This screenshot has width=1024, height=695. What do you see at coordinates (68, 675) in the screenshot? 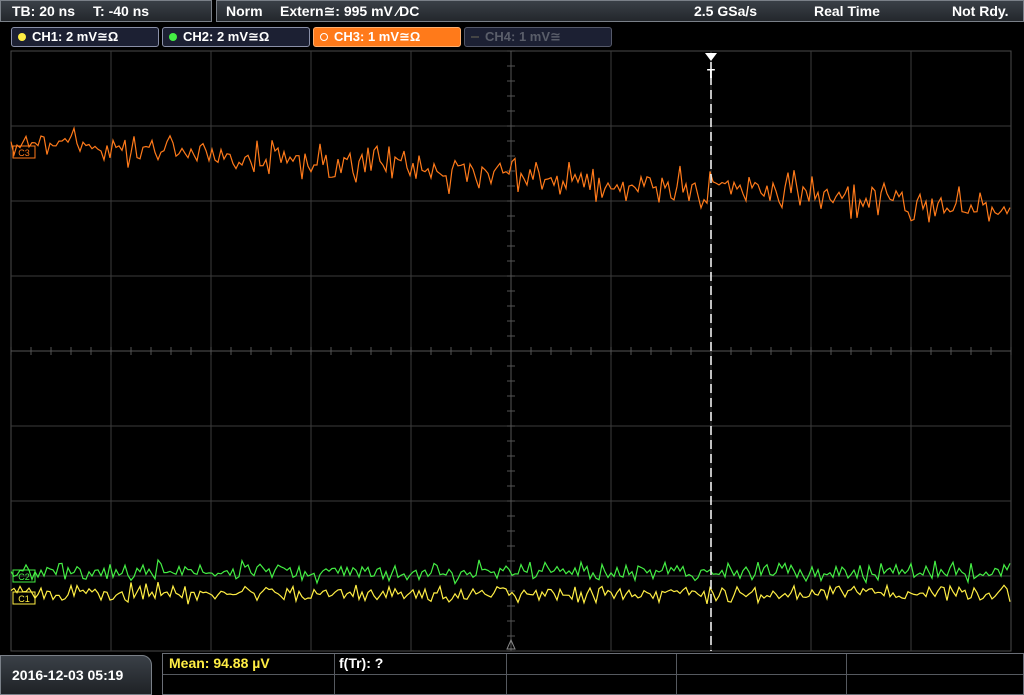
I see `datetime: 2016-12-03 05:19` at bounding box center [68, 675].